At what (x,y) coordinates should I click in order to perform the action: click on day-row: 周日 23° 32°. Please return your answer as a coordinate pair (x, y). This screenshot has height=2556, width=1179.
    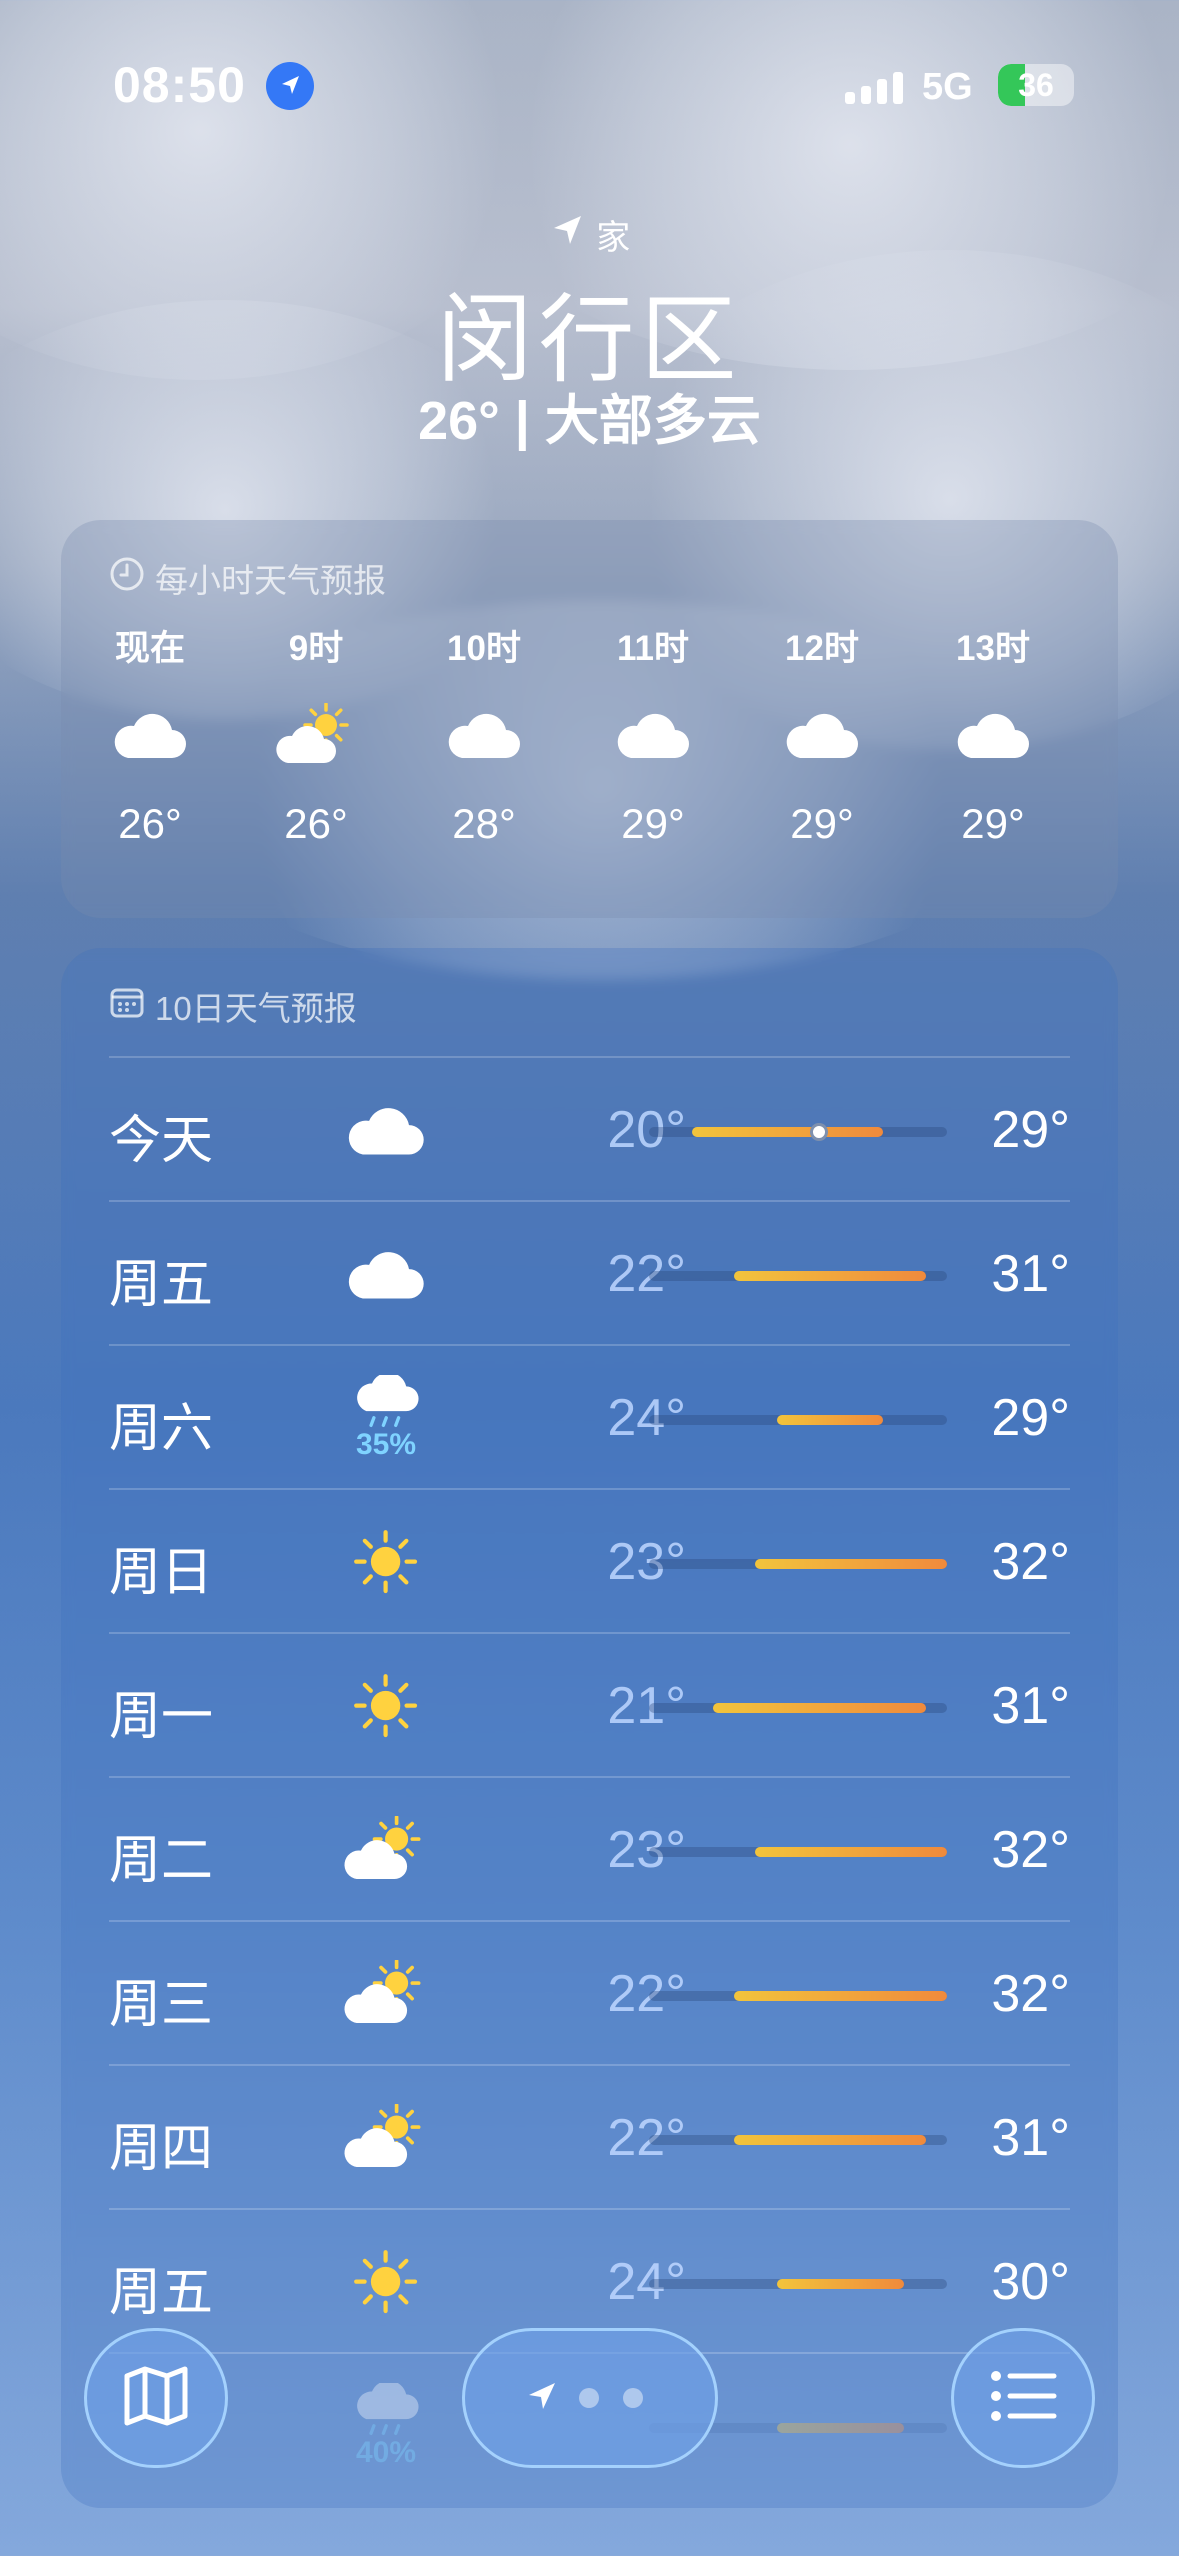
    Looking at the image, I should click on (589, 1562).